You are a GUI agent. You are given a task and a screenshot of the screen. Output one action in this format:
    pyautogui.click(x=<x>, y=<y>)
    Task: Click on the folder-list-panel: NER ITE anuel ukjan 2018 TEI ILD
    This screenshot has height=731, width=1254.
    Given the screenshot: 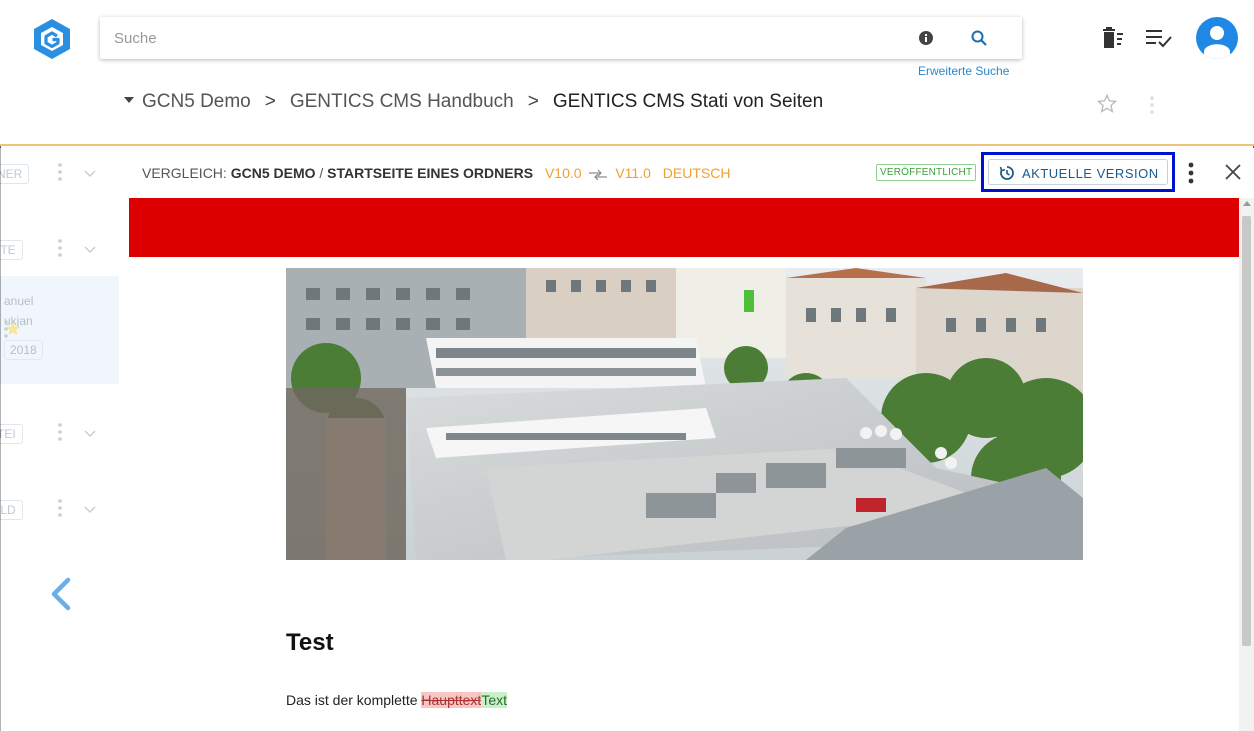 What is the action you would take?
    pyautogui.click(x=59, y=439)
    